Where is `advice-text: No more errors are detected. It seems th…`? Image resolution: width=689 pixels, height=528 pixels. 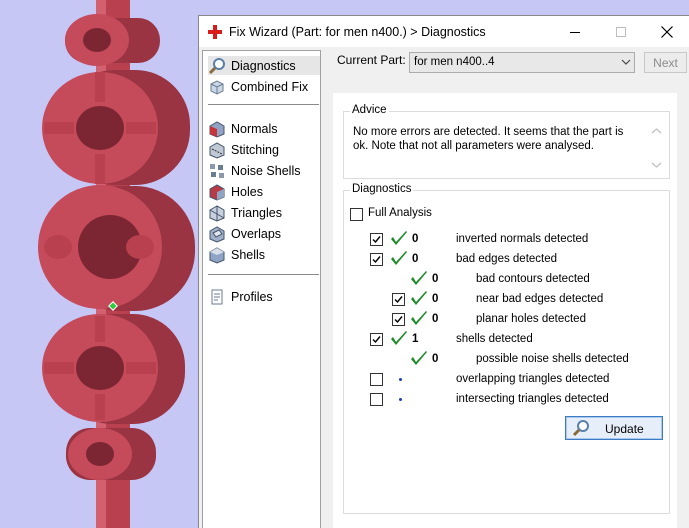
advice-text: No more errors are detected. It seems th… is located at coordinates (488, 139).